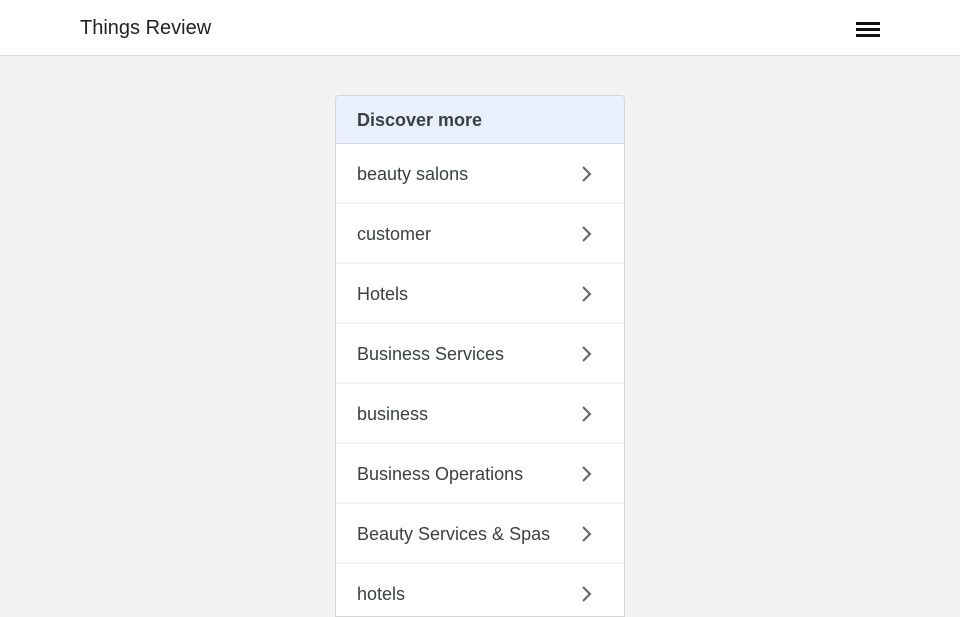 Image resolution: width=960 pixels, height=617 pixels. I want to click on discover-item-label: Hotels, so click(383, 294).